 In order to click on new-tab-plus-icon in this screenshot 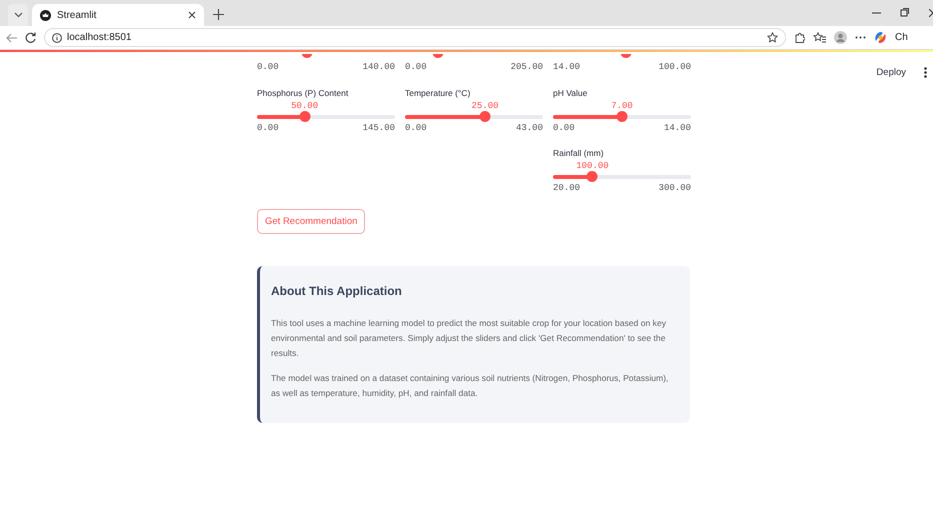, I will do `click(218, 14)`.